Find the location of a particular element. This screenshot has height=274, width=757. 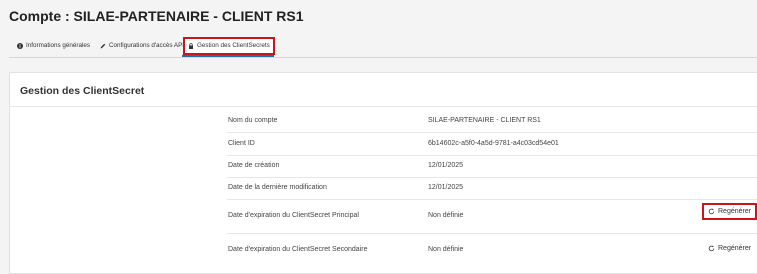

pencil-icon is located at coordinates (103, 46).